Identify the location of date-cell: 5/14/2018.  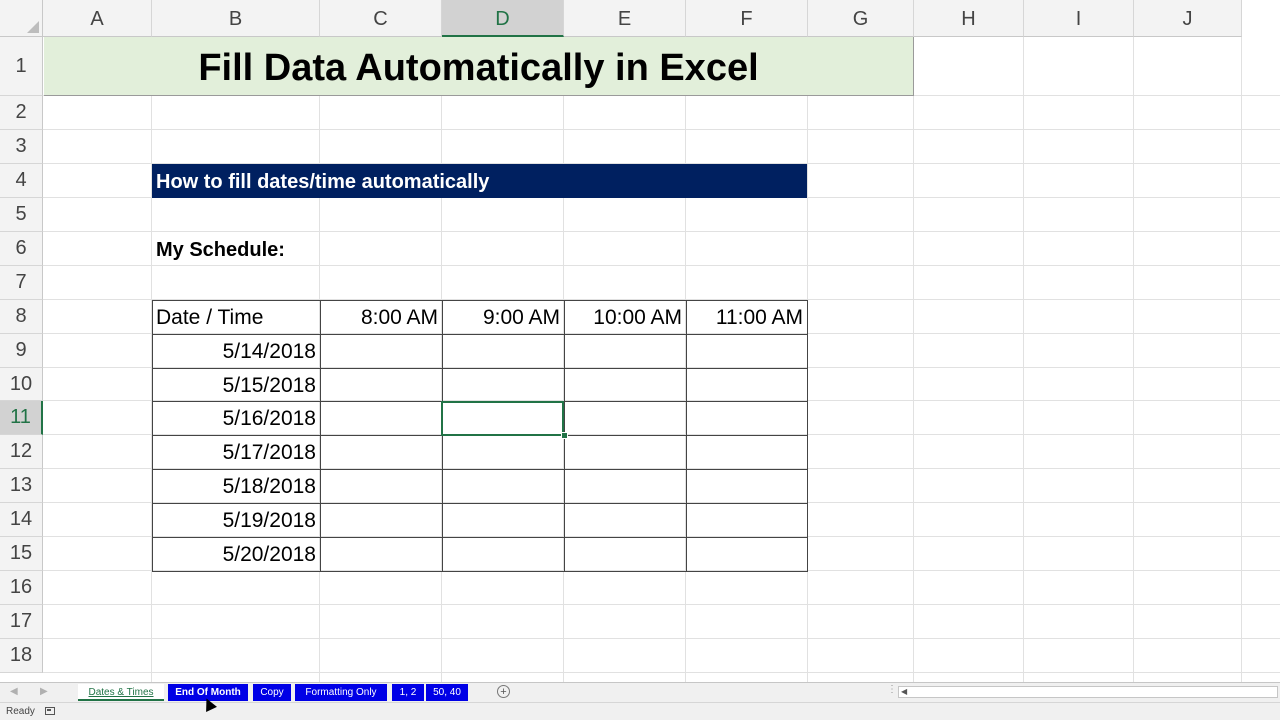
(236, 351).